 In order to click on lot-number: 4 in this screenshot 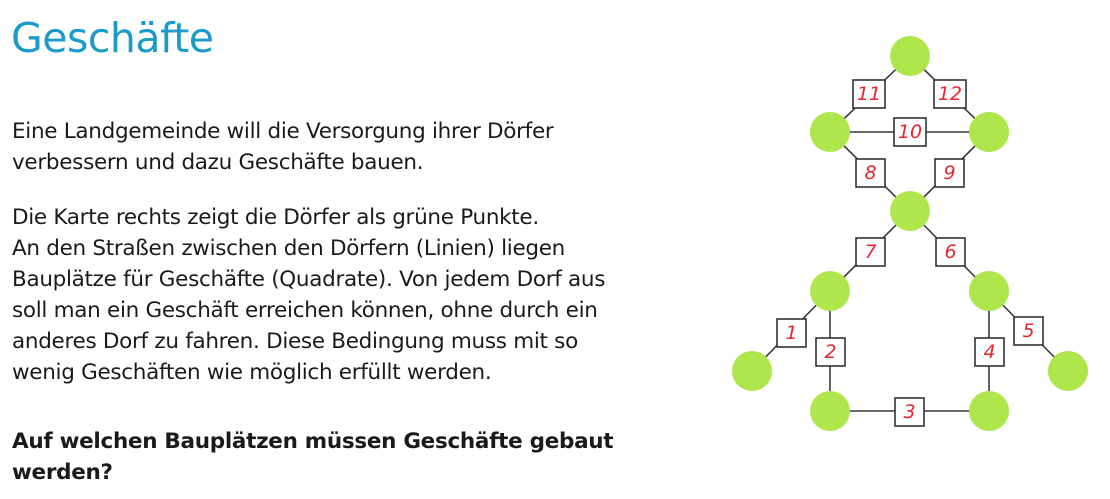, I will do `click(989, 352)`.